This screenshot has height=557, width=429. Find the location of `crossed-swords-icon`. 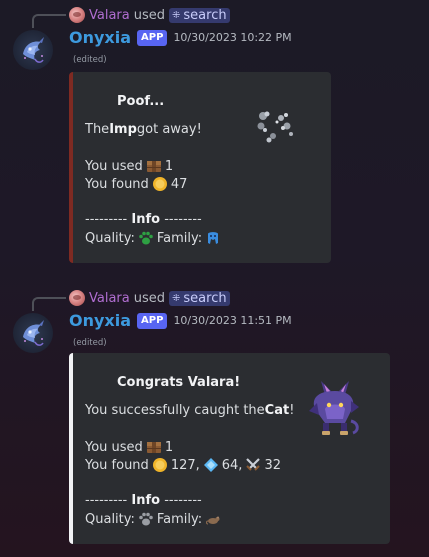

crossed-swords-icon is located at coordinates (253, 464).